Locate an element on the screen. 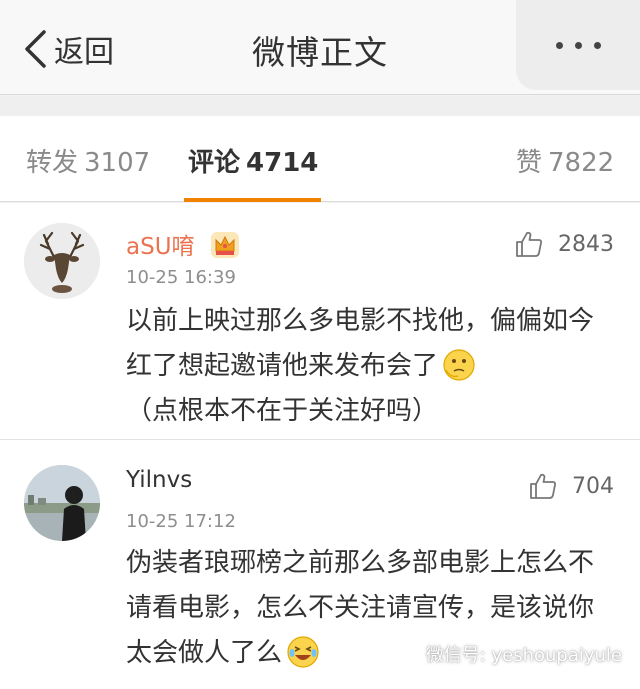 Image resolution: width=640 pixels, height=689 pixels. watermark-text: 微信号: yeshoupaiyule is located at coordinates (523, 655).